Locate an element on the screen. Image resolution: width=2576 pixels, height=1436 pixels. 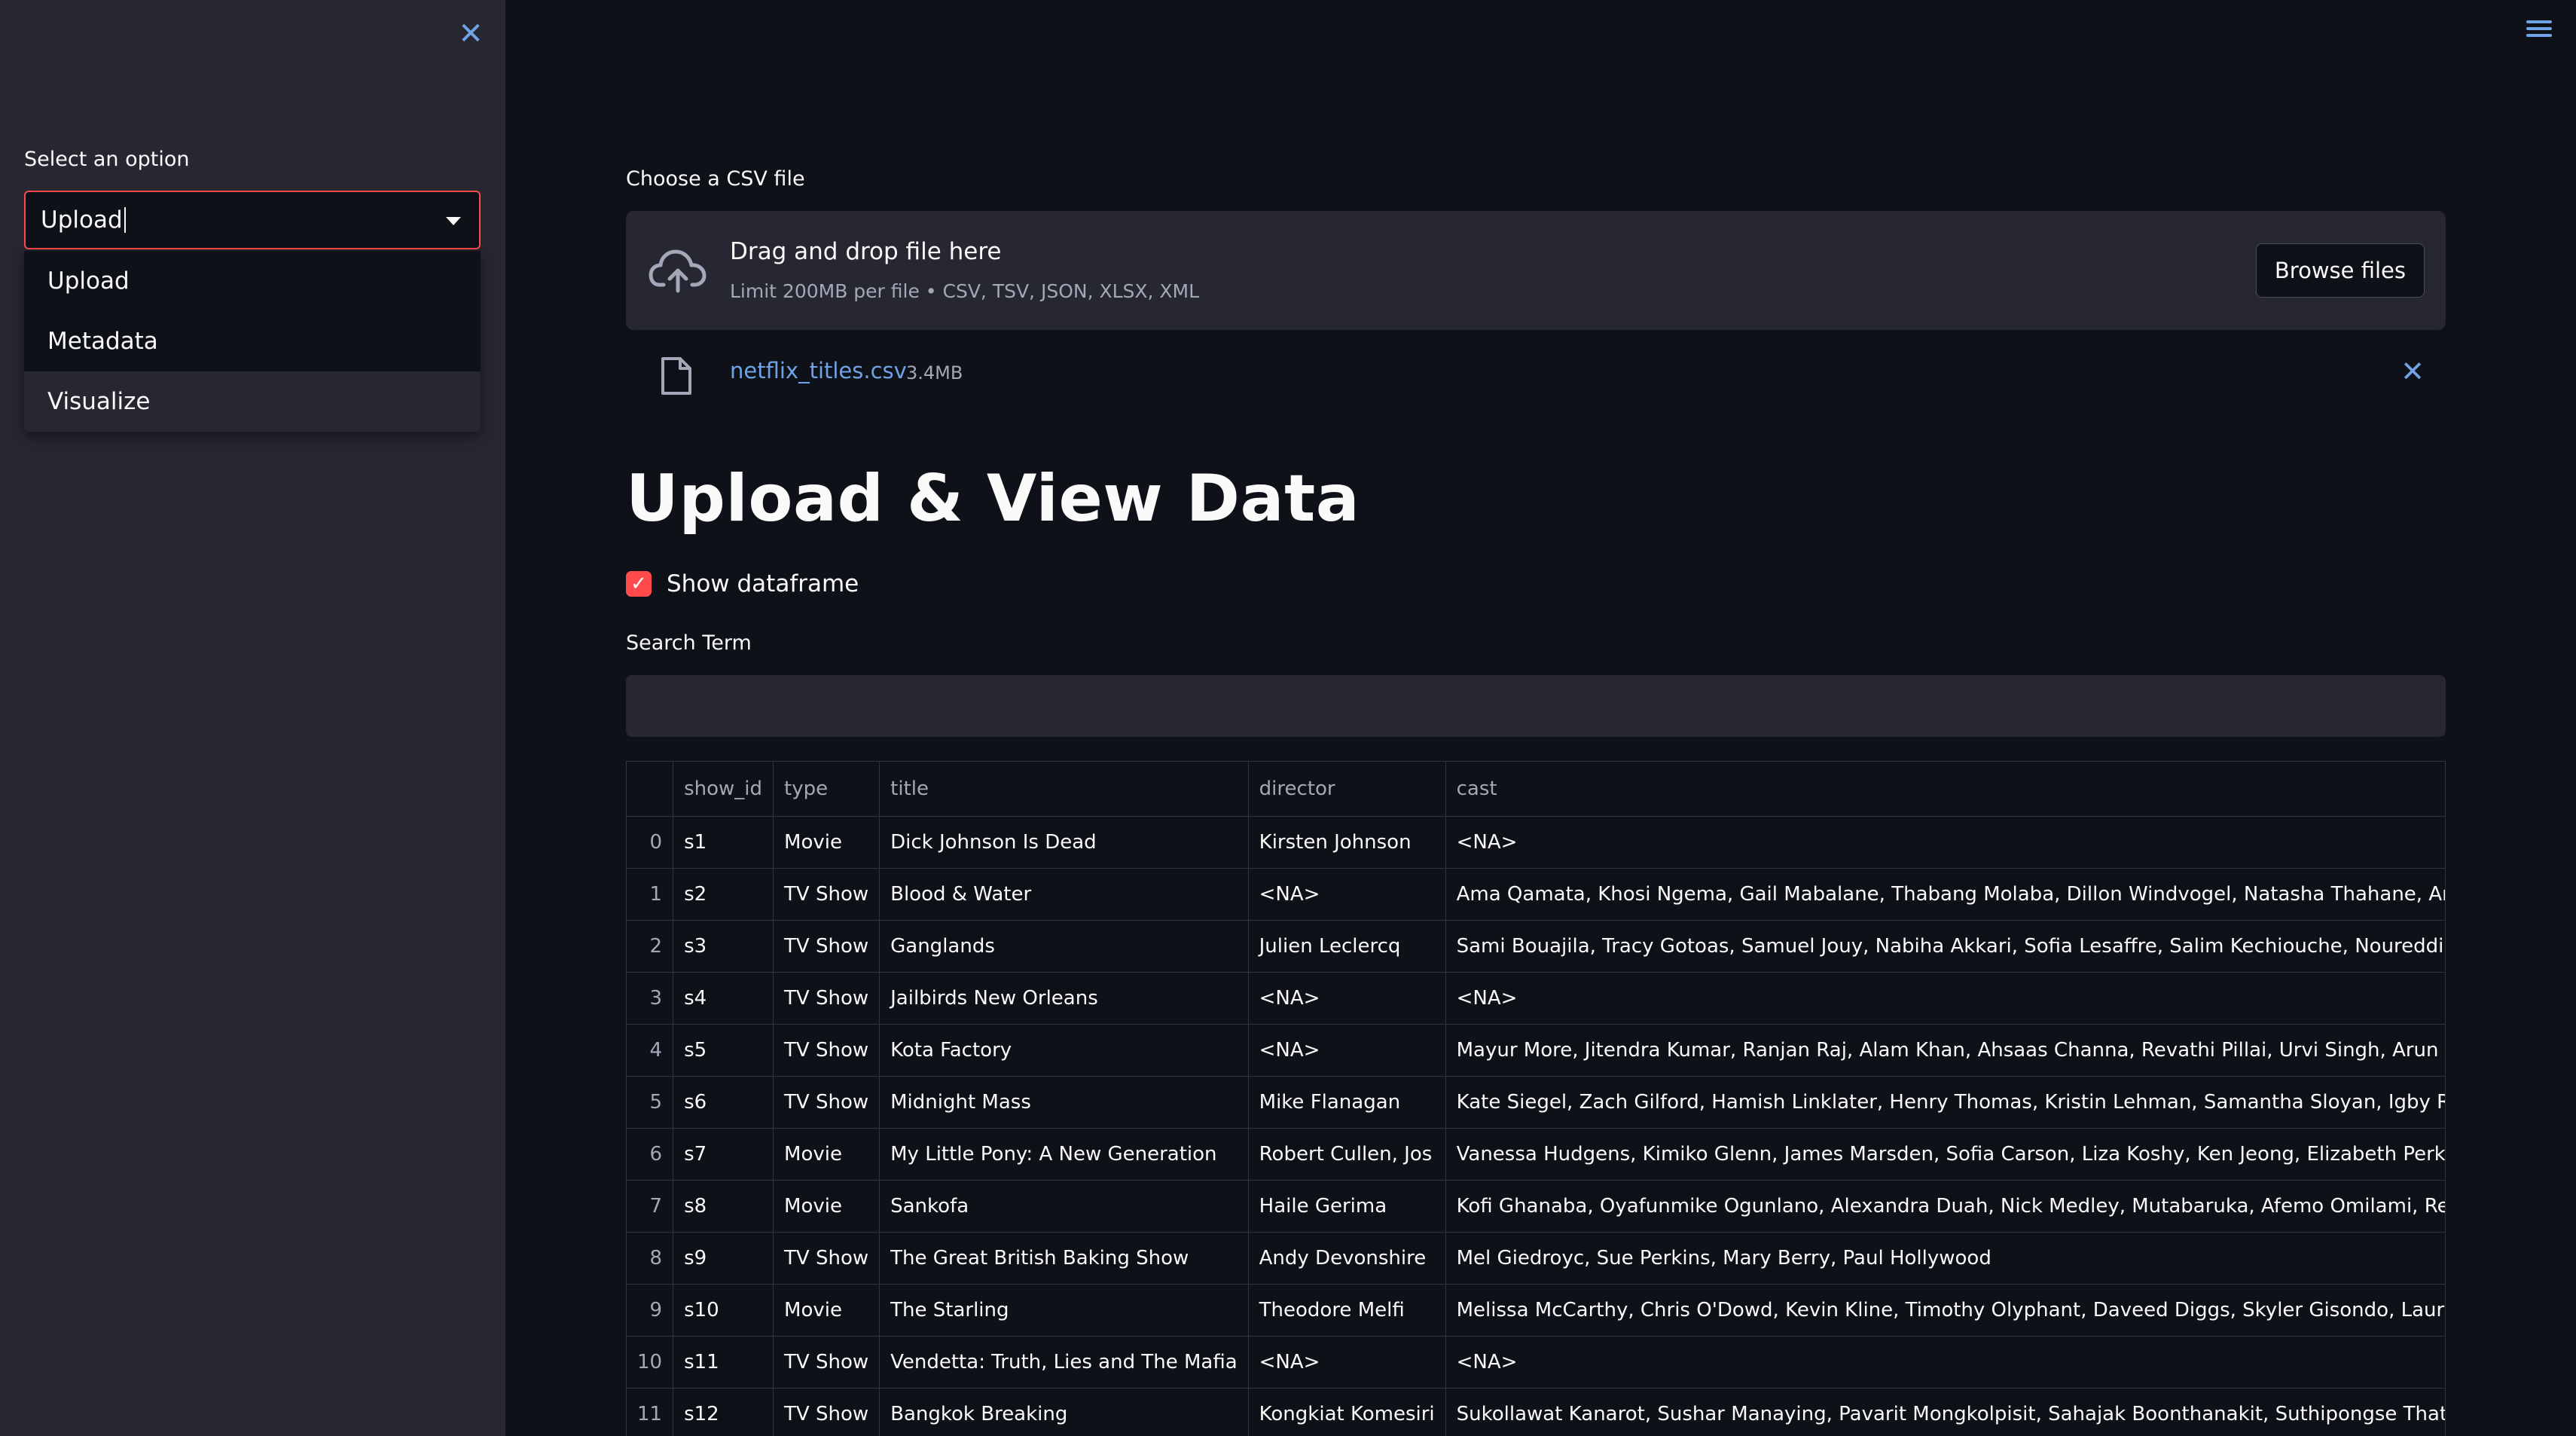
cell-director: Kirsten Johnson is located at coordinates (1347, 842).